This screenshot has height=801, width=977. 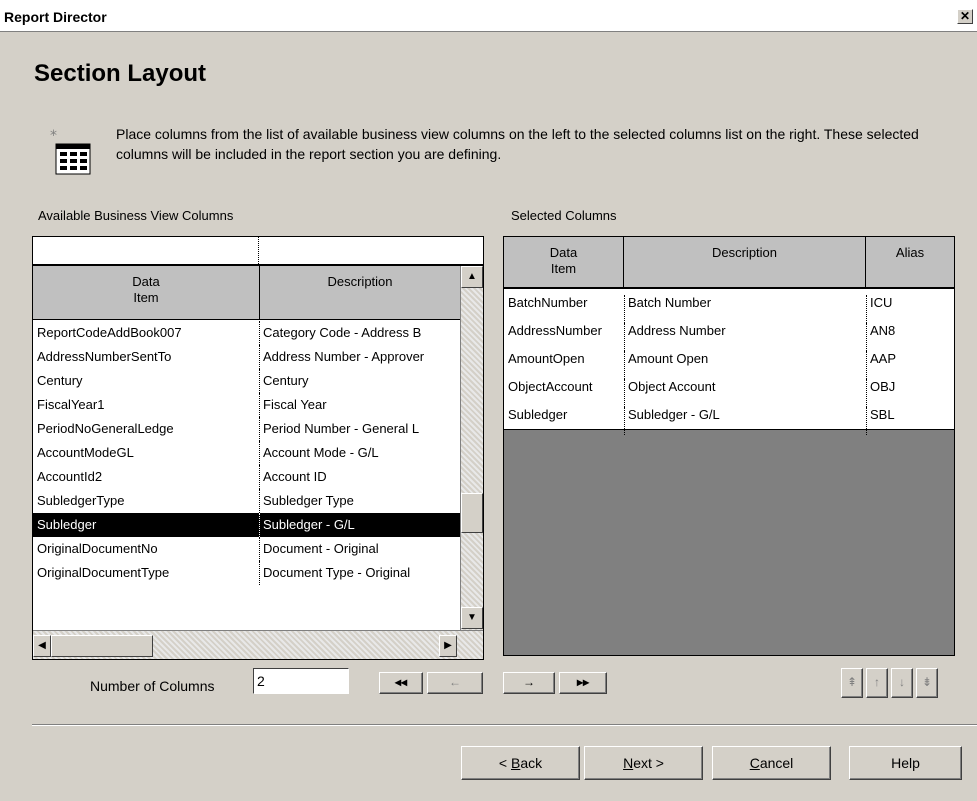 I want to click on remove-button: ←, so click(x=455, y=683).